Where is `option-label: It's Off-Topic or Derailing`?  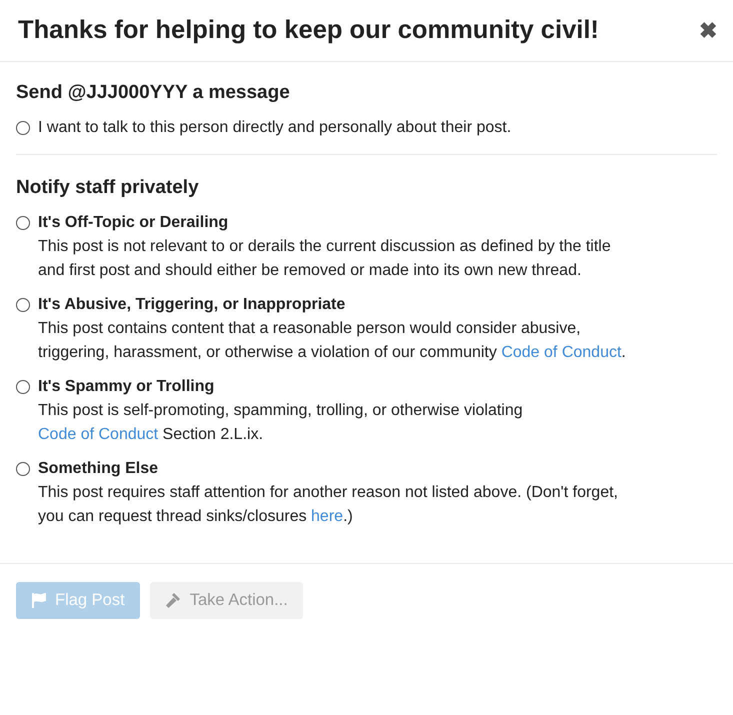 option-label: It's Off-Topic or Derailing is located at coordinates (134, 223).